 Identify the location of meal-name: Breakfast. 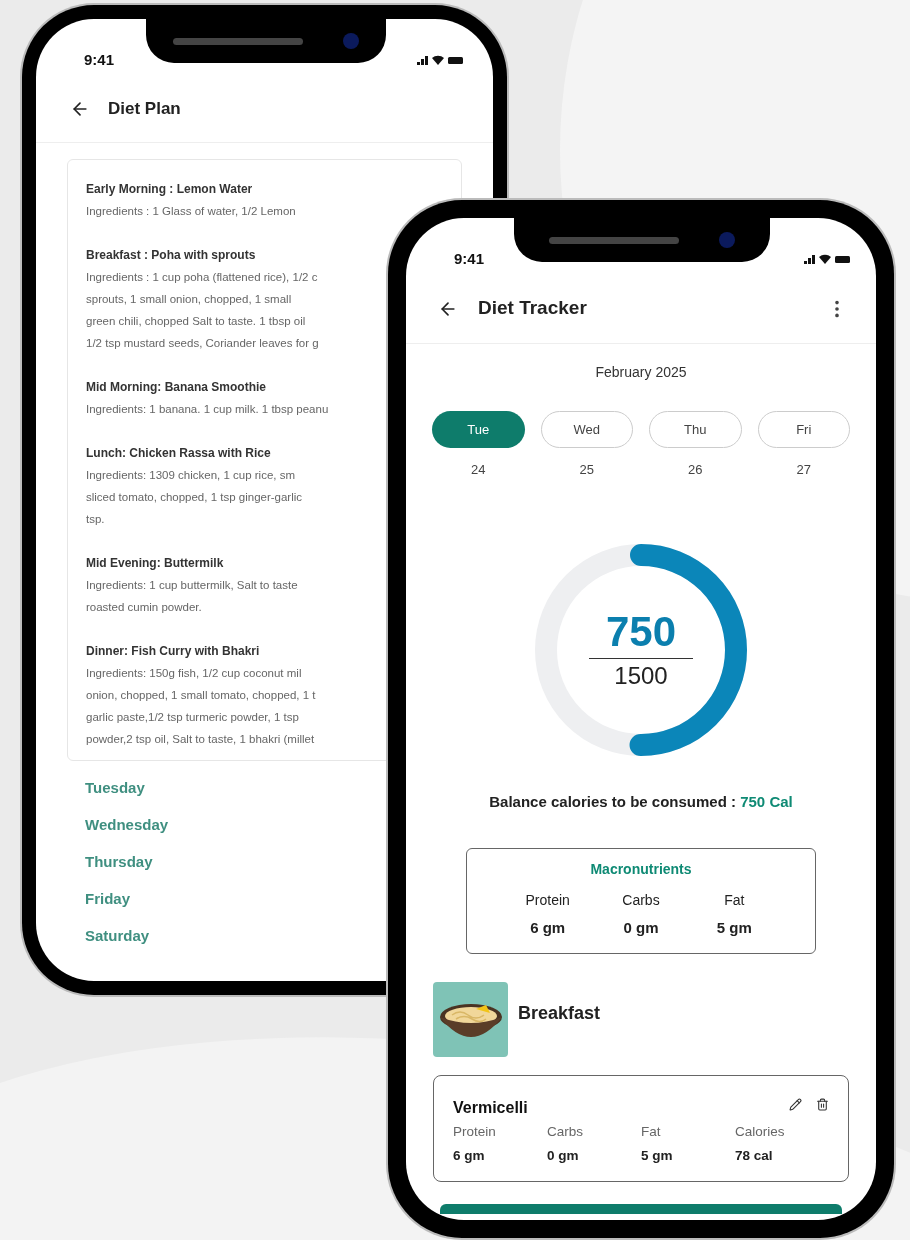
(559, 1013).